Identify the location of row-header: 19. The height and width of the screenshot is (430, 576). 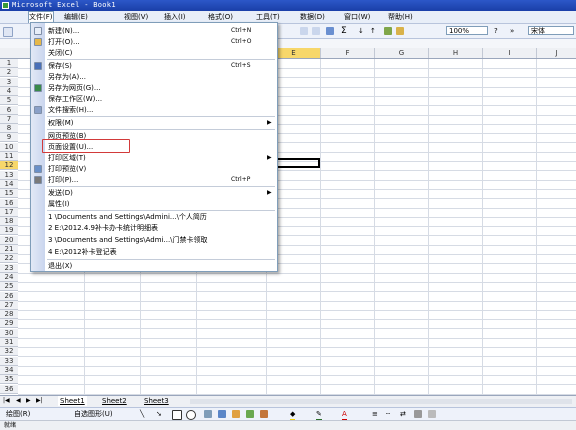
(9, 230).